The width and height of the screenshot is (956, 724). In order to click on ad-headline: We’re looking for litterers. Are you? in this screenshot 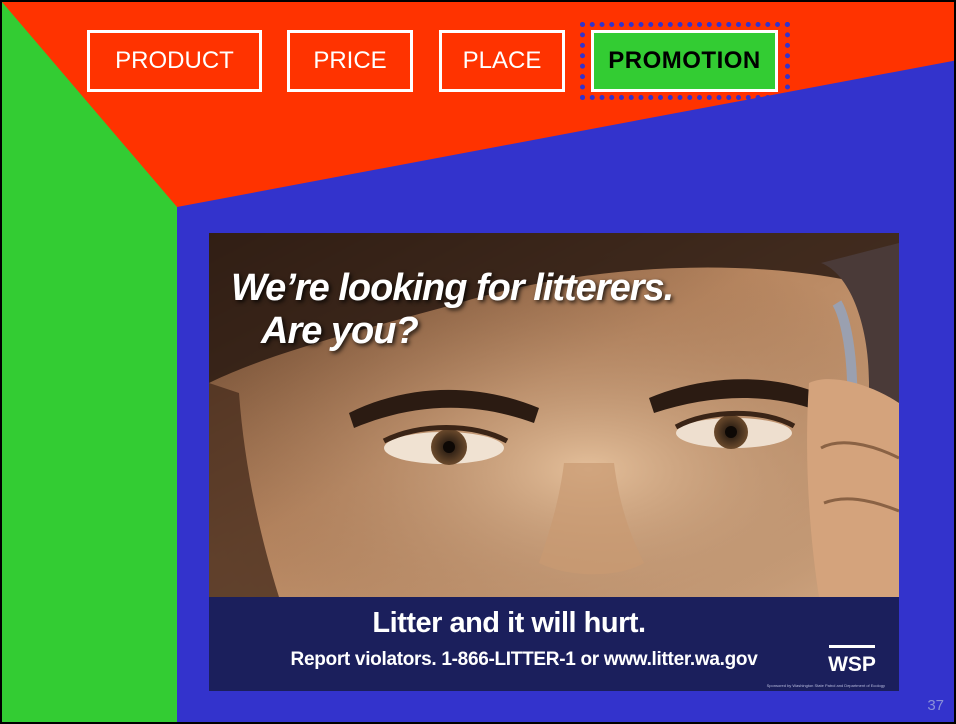, I will do `click(452, 309)`.